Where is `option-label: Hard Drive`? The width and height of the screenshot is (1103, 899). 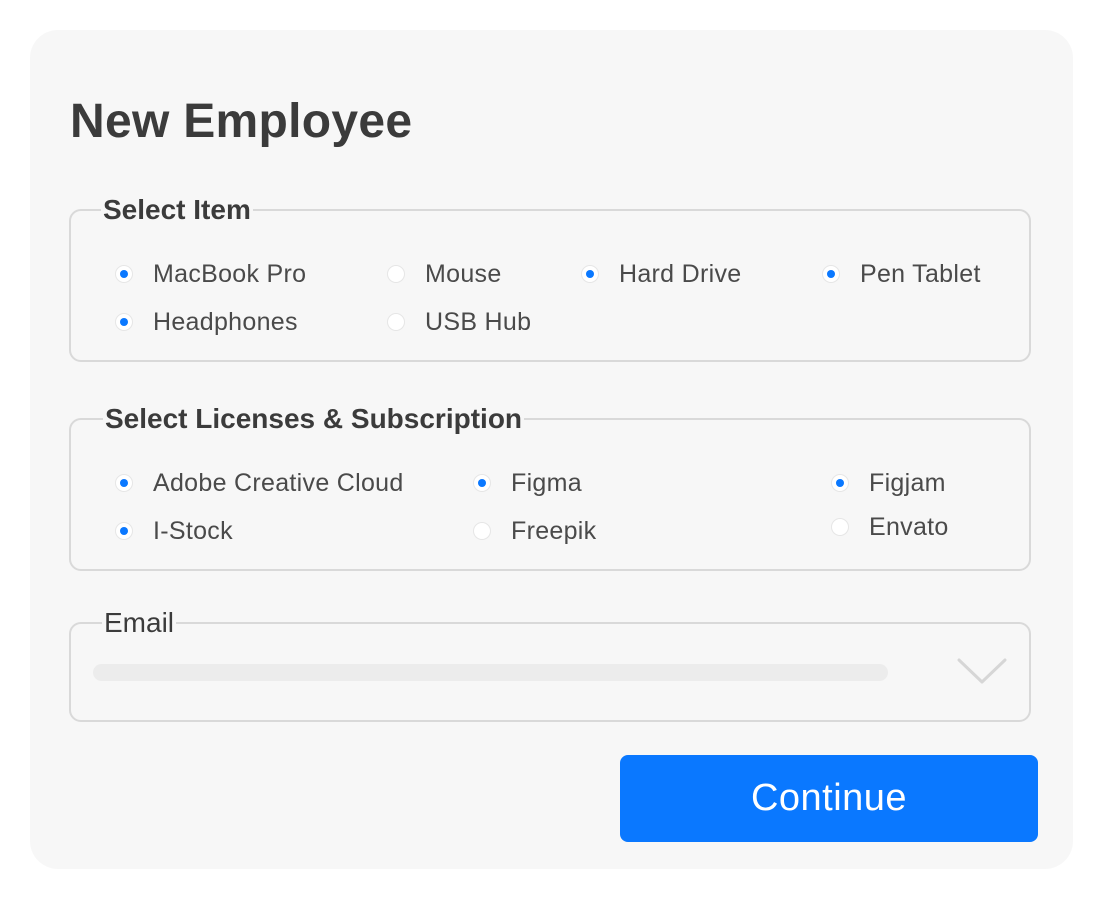 option-label: Hard Drive is located at coordinates (680, 273).